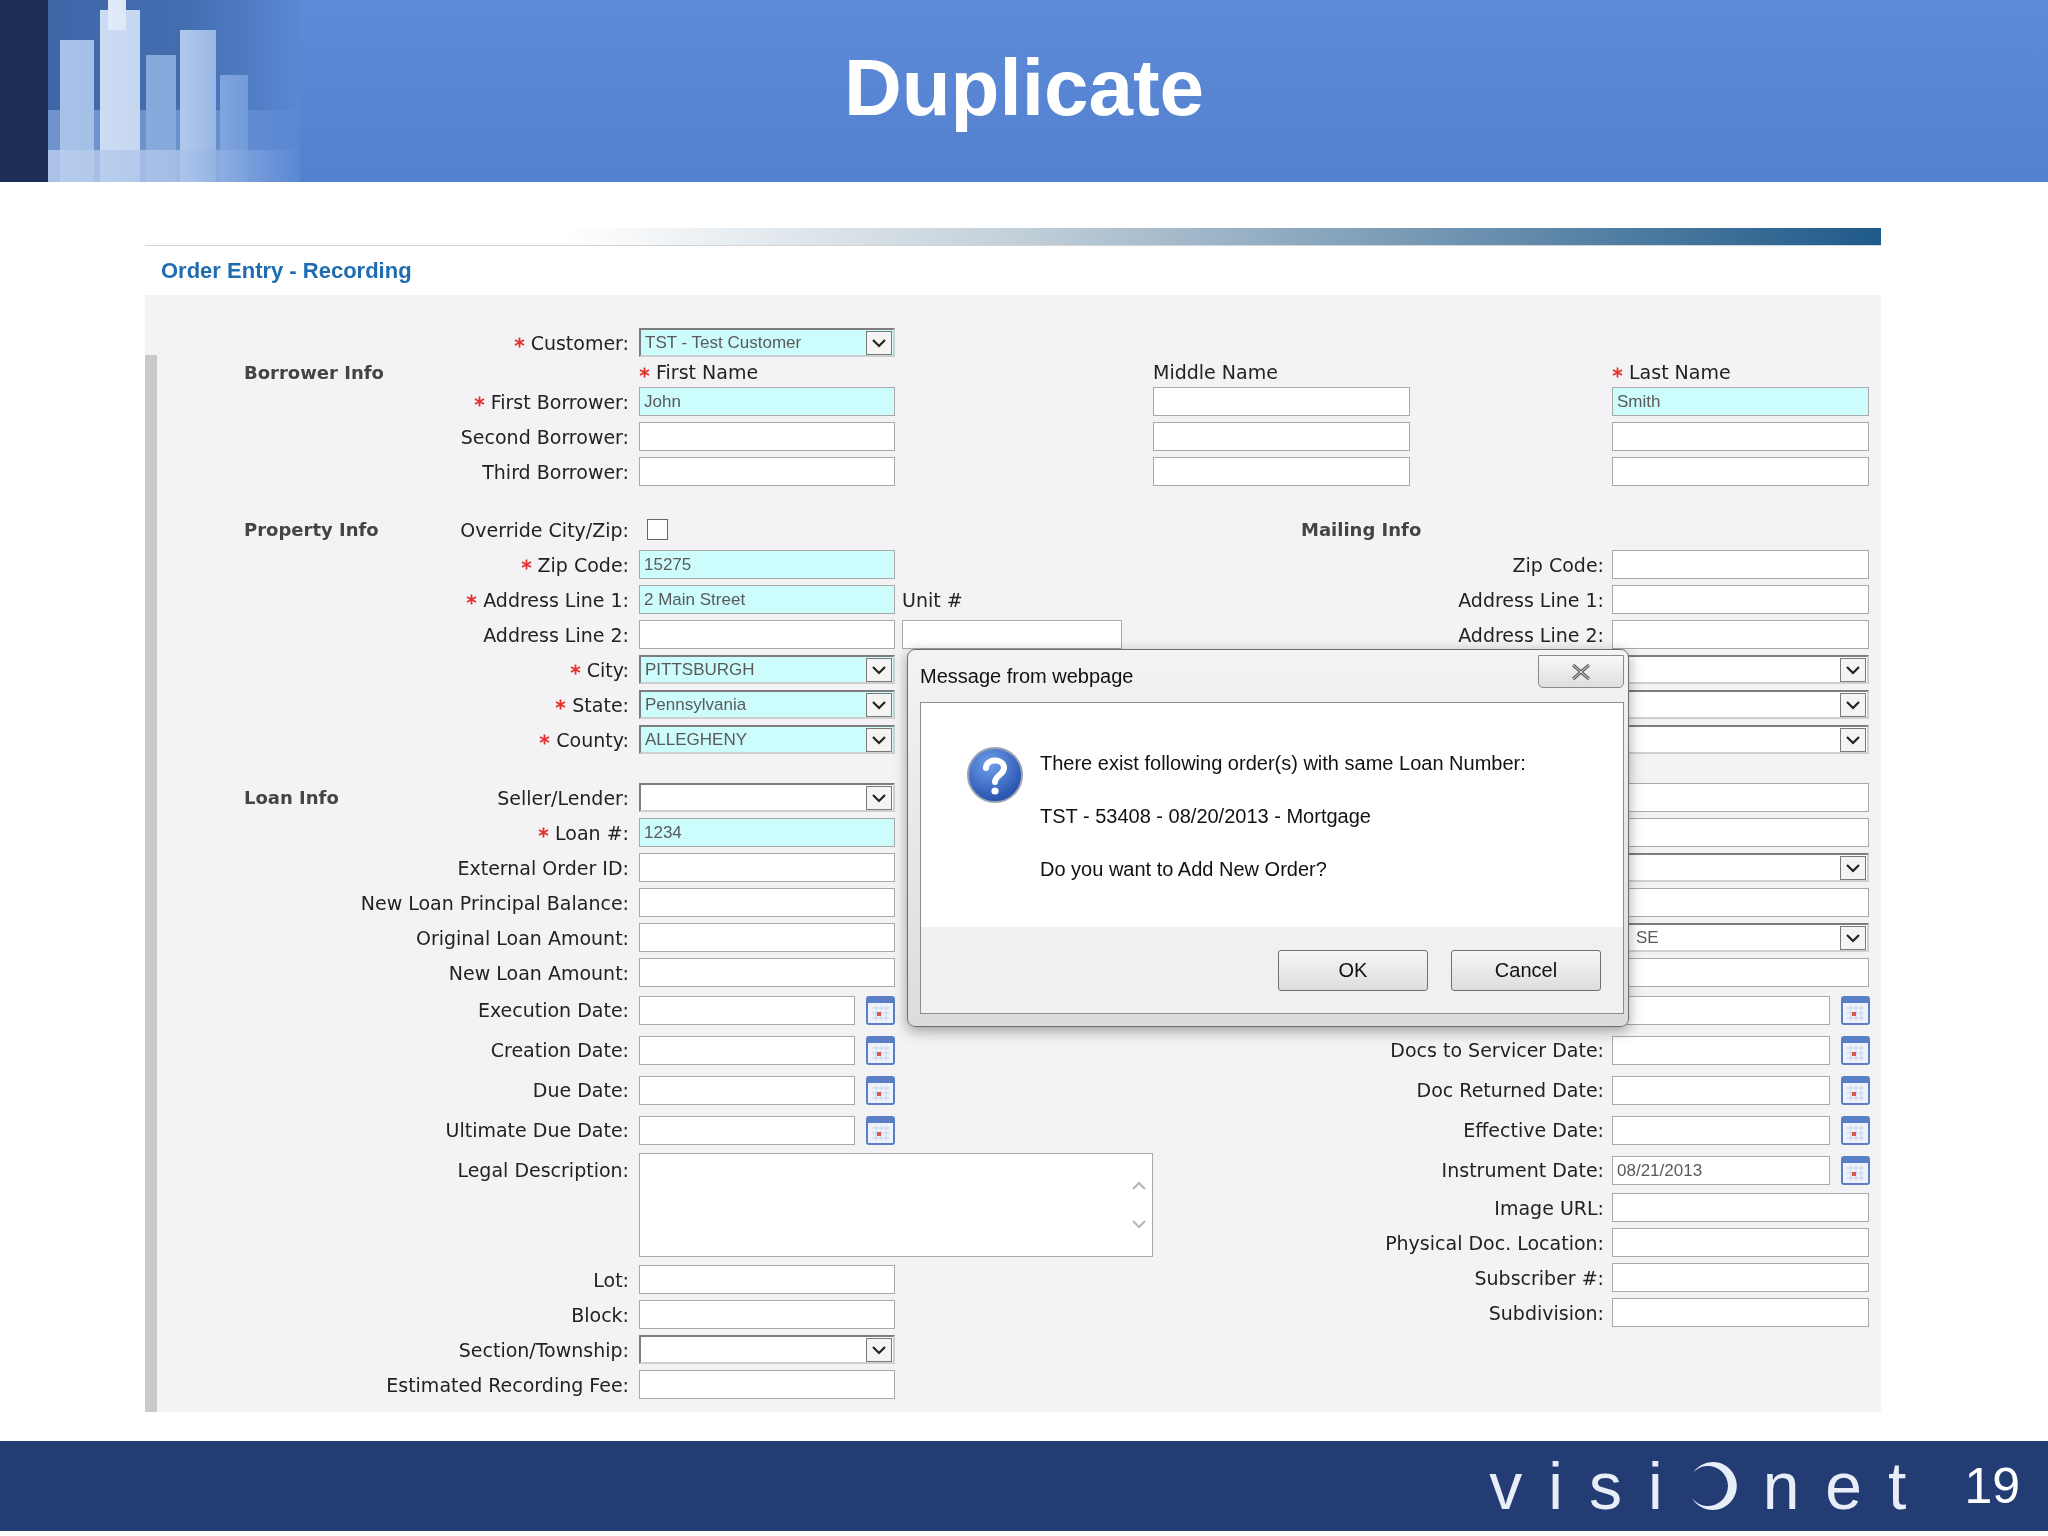  I want to click on field-label: Image URL:, so click(1549, 1207).